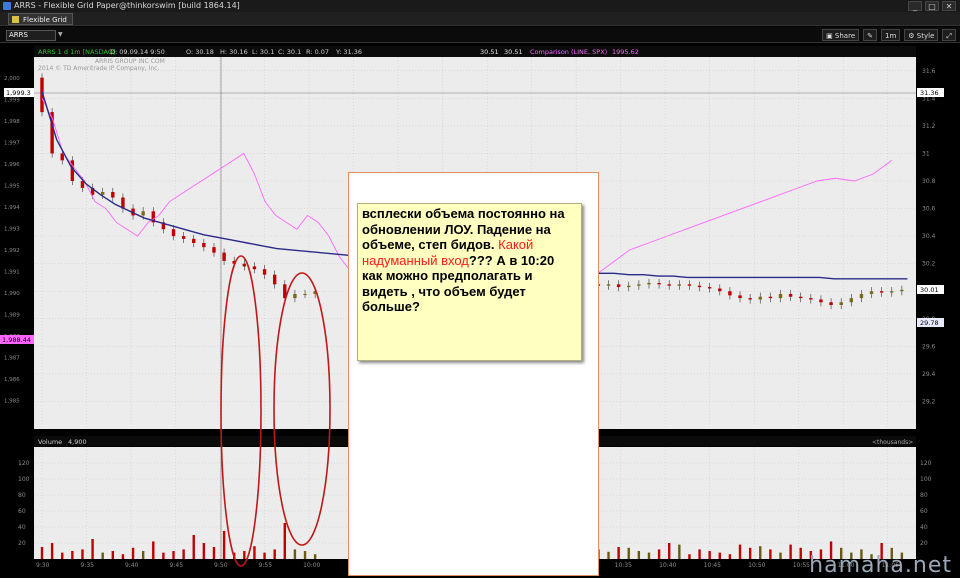  What do you see at coordinates (12, 79) in the screenshot?
I see `left-axis-tick: 2,000` at bounding box center [12, 79].